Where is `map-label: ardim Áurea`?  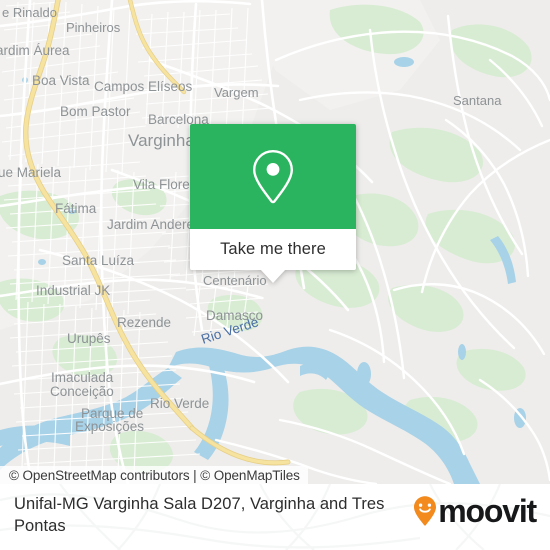 map-label: ardim Áurea is located at coordinates (35, 50).